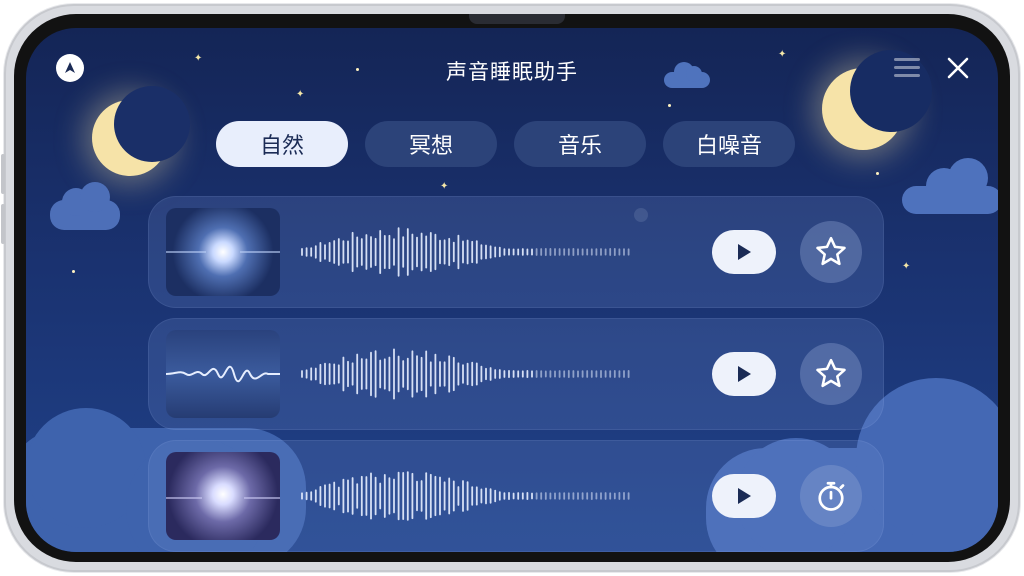  What do you see at coordinates (282, 144) in the screenshot?
I see `tab-nature: 自然` at bounding box center [282, 144].